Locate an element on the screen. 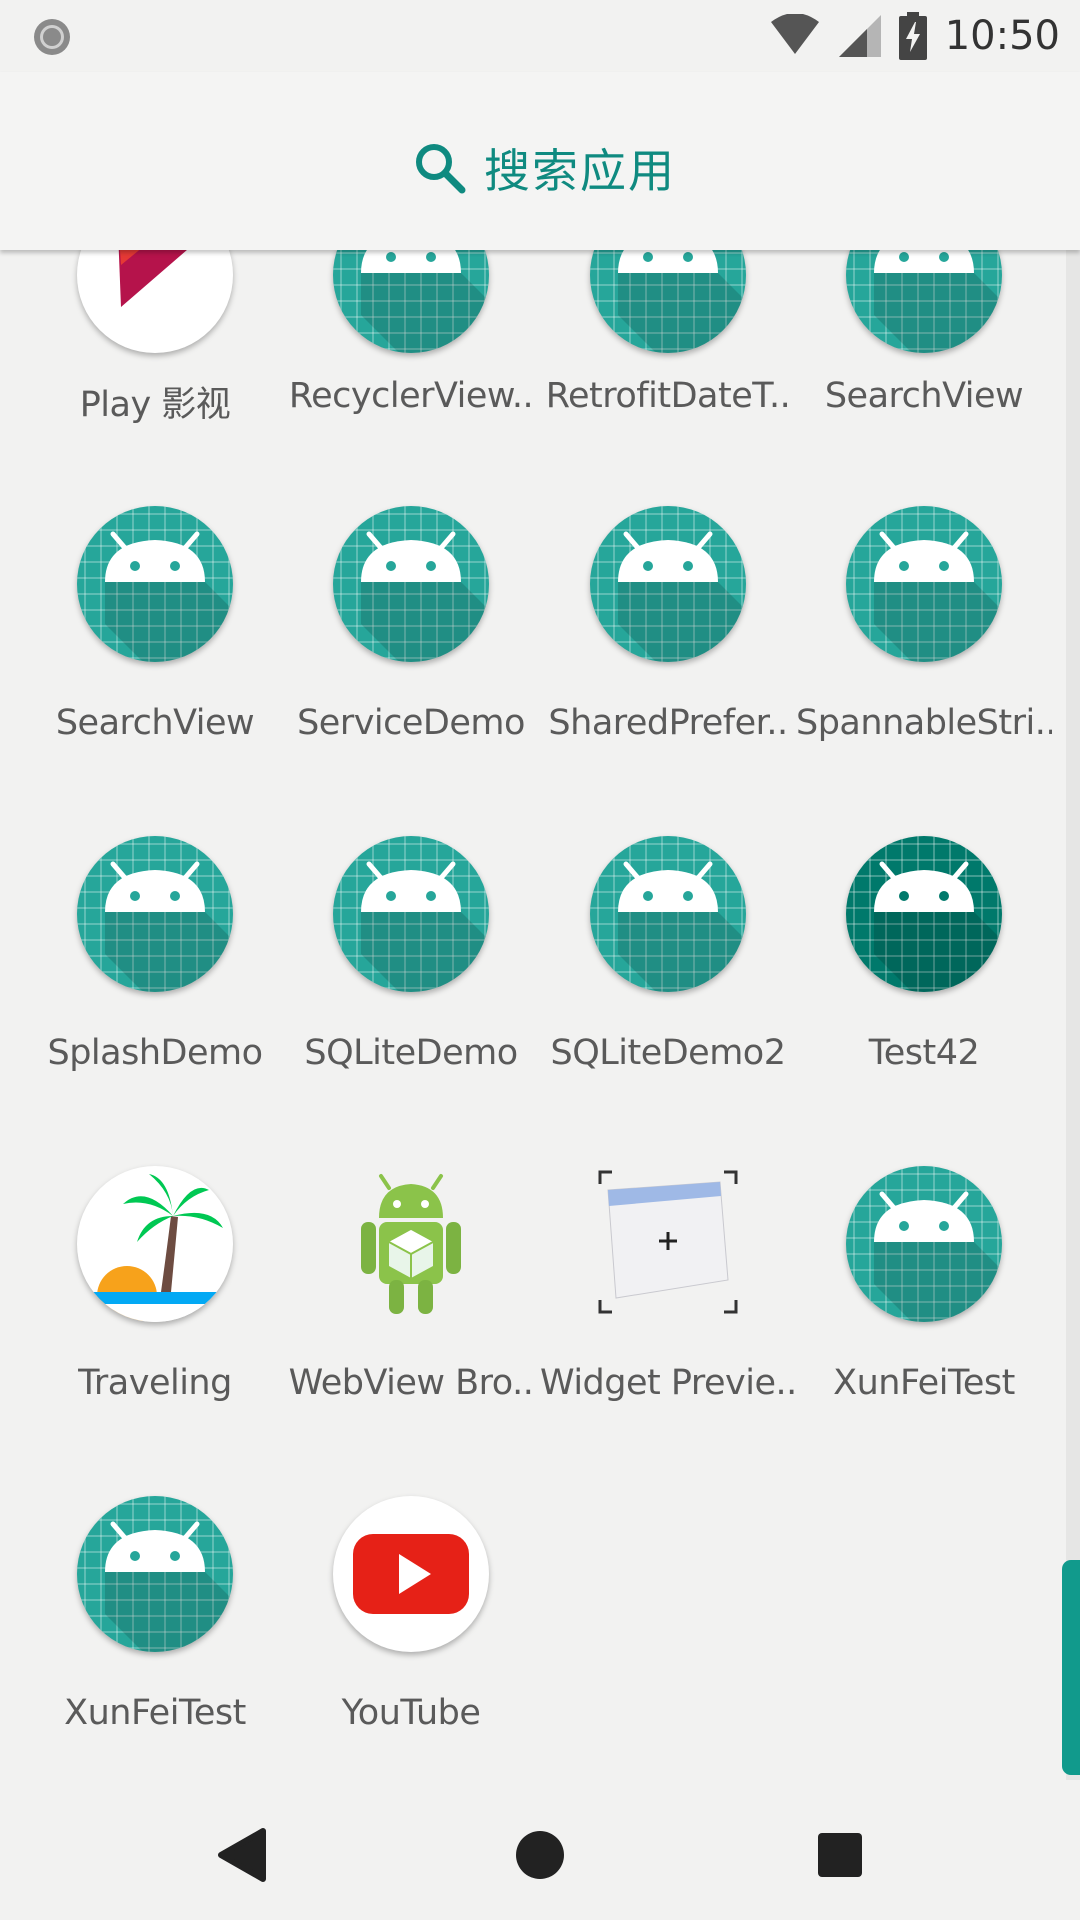 This screenshot has width=1080, height=1920. app-sqlitedemo2: SQLiteDemo2 is located at coordinates (668, 984).